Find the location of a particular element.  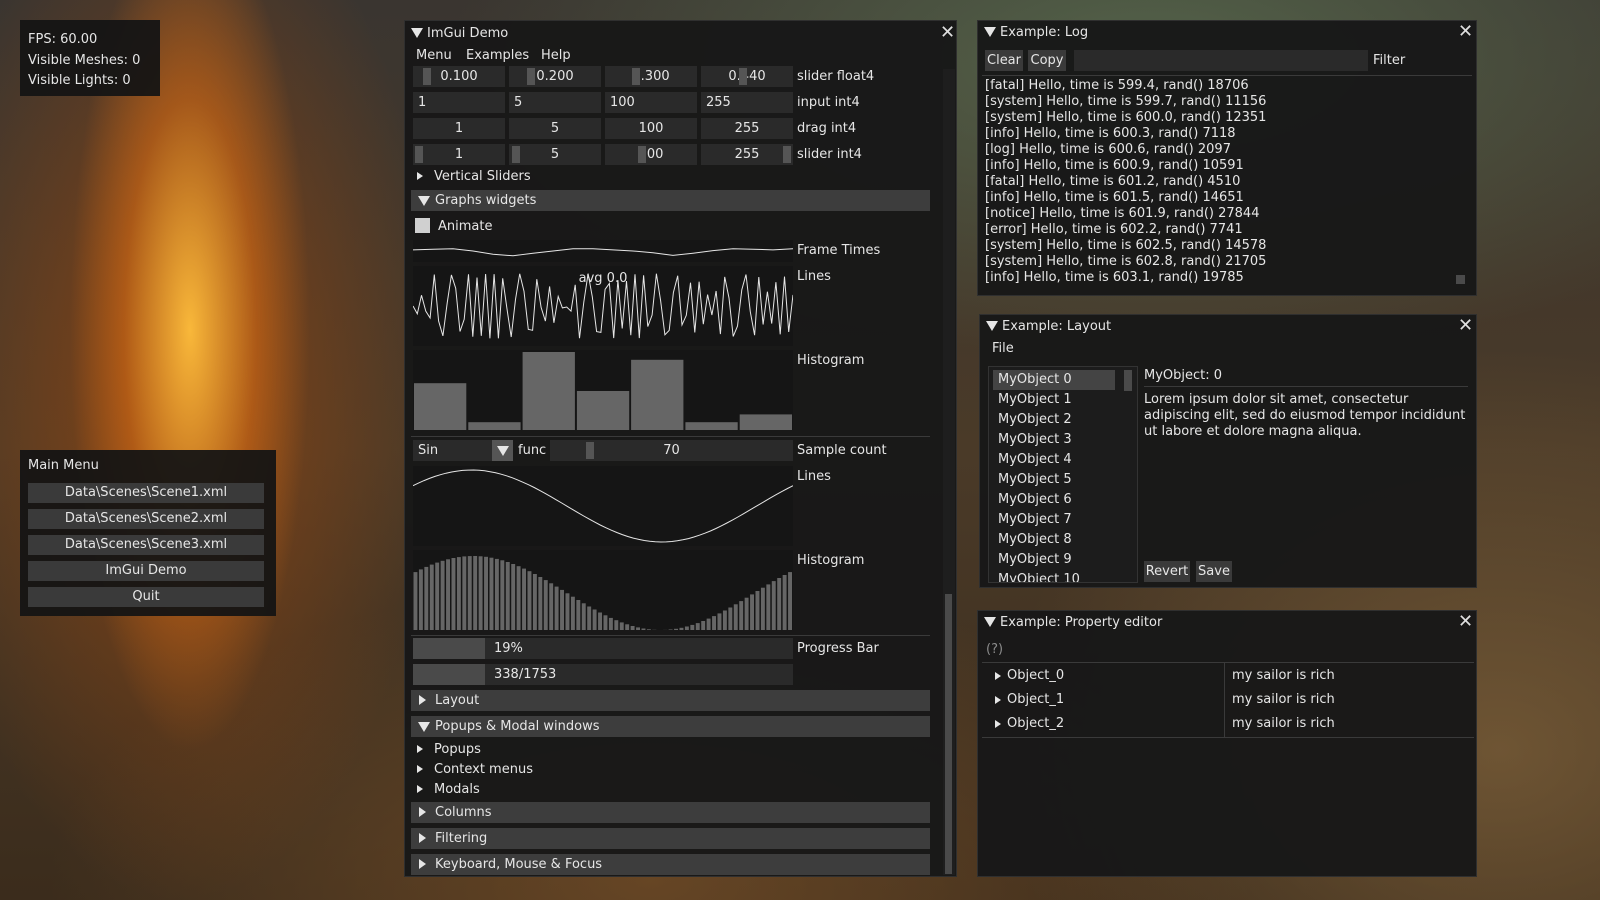

list-item: MyObject 3 is located at coordinates (1054, 440).